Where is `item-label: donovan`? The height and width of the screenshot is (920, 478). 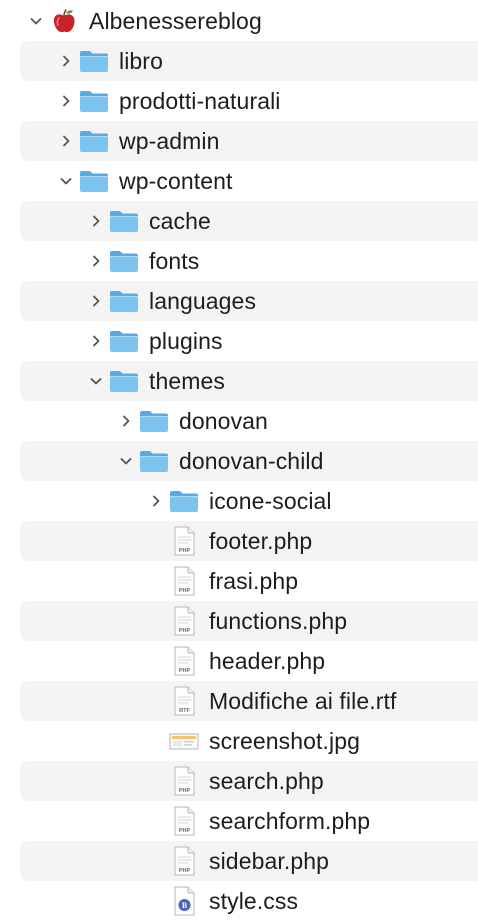 item-label: donovan is located at coordinates (223, 420).